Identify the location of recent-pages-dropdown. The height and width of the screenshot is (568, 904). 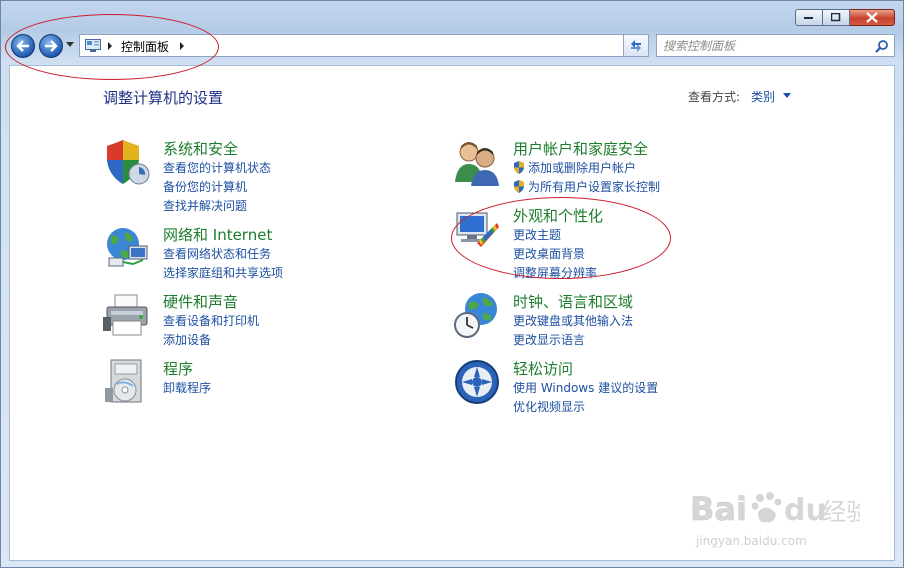
(70, 44).